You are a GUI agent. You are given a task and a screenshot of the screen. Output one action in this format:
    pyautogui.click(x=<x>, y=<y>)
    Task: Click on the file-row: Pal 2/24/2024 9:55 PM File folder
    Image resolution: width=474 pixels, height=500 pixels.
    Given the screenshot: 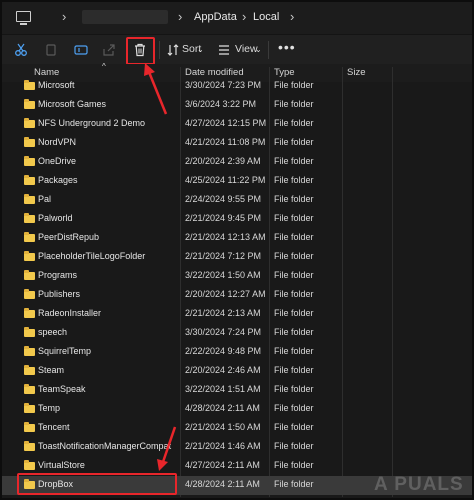 What is the action you would take?
    pyautogui.click(x=237, y=200)
    